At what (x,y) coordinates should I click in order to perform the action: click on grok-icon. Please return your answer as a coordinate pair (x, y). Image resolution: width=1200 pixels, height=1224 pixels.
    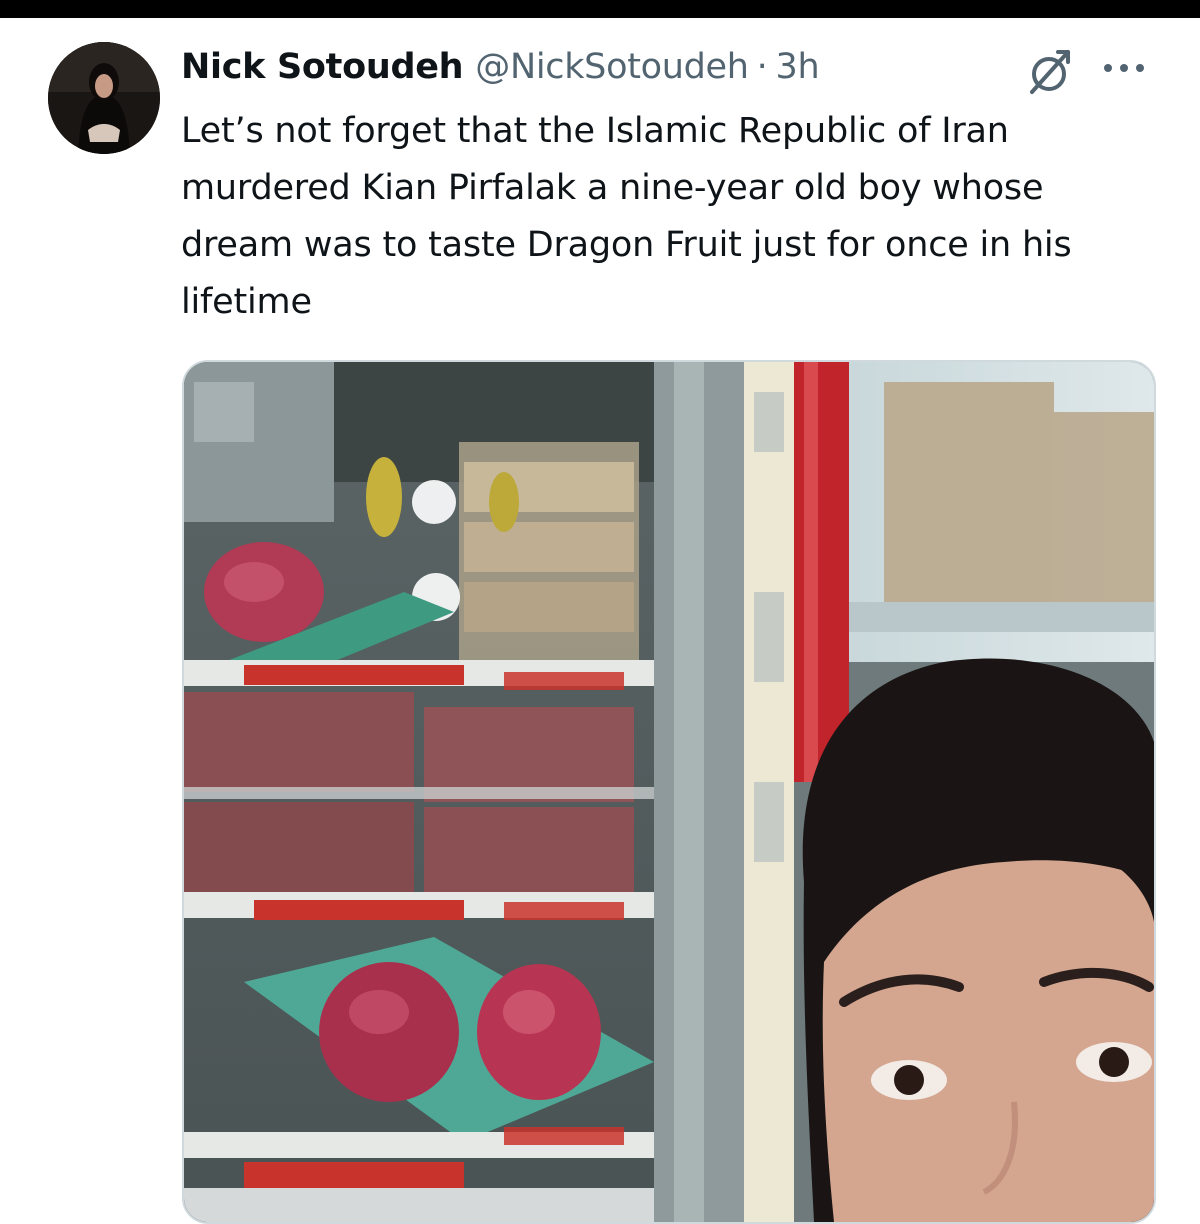
    Looking at the image, I should click on (1050, 72).